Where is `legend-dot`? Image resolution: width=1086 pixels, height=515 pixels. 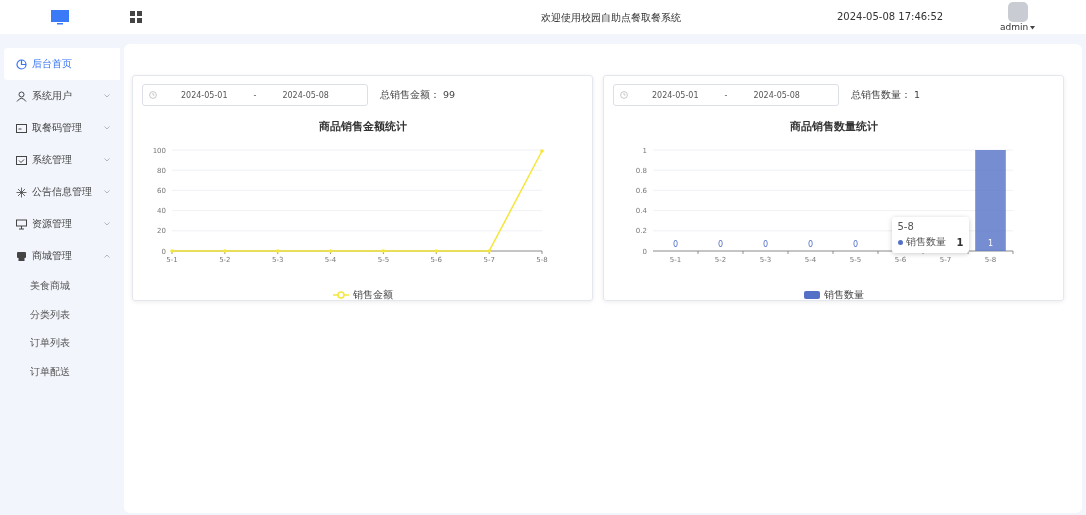 legend-dot is located at coordinates (900, 242).